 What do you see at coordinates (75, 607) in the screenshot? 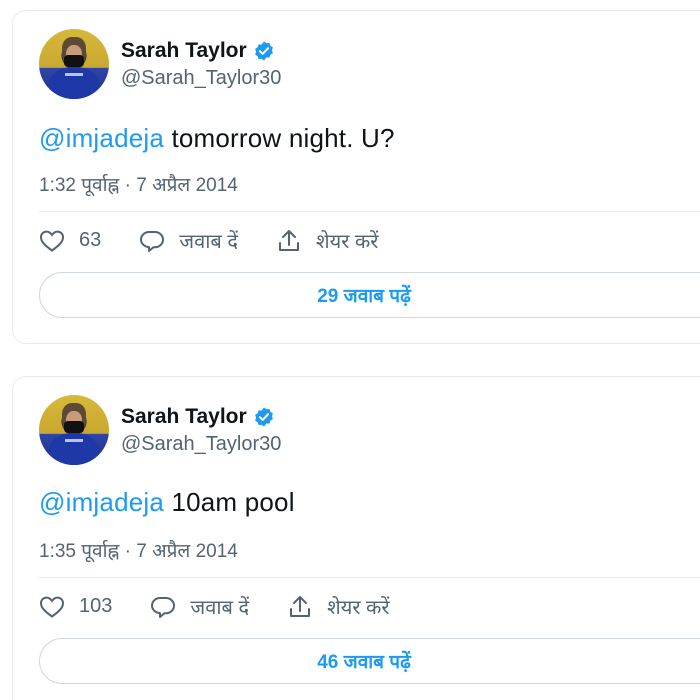
I see `like-button: 103` at bounding box center [75, 607].